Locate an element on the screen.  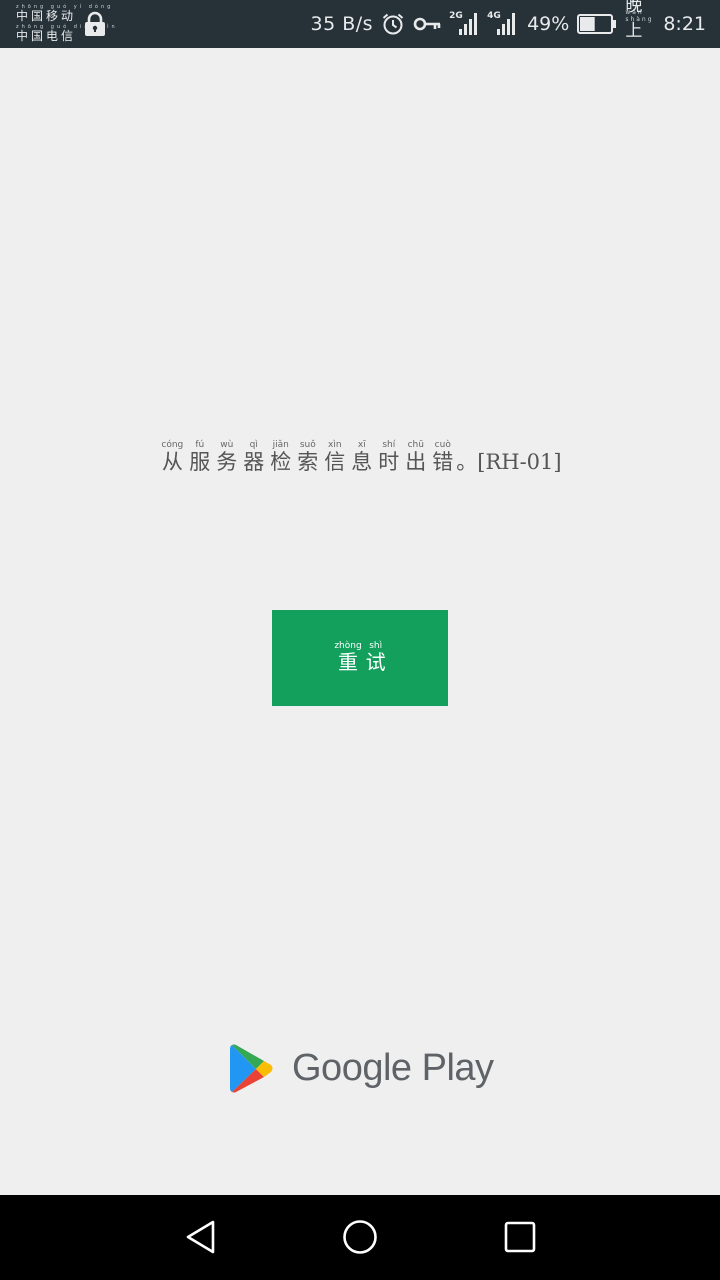
error-char: 务wù is located at coordinates (227, 457).